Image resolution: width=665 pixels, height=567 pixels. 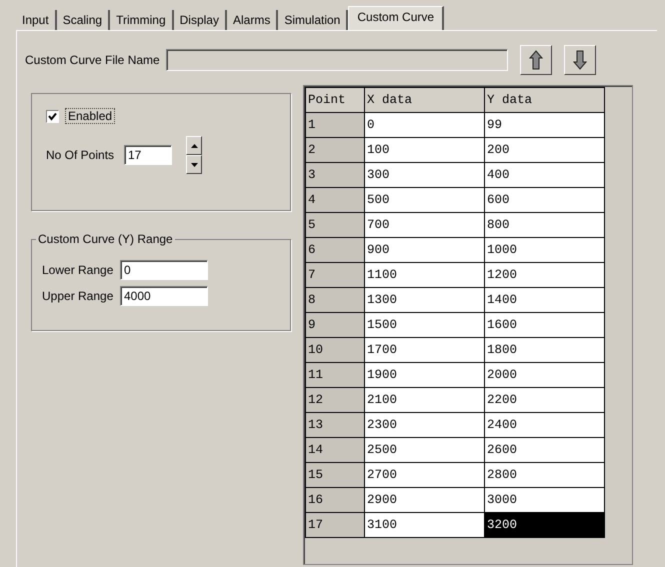 What do you see at coordinates (544, 225) in the screenshot?
I see `table-cell: 800` at bounding box center [544, 225].